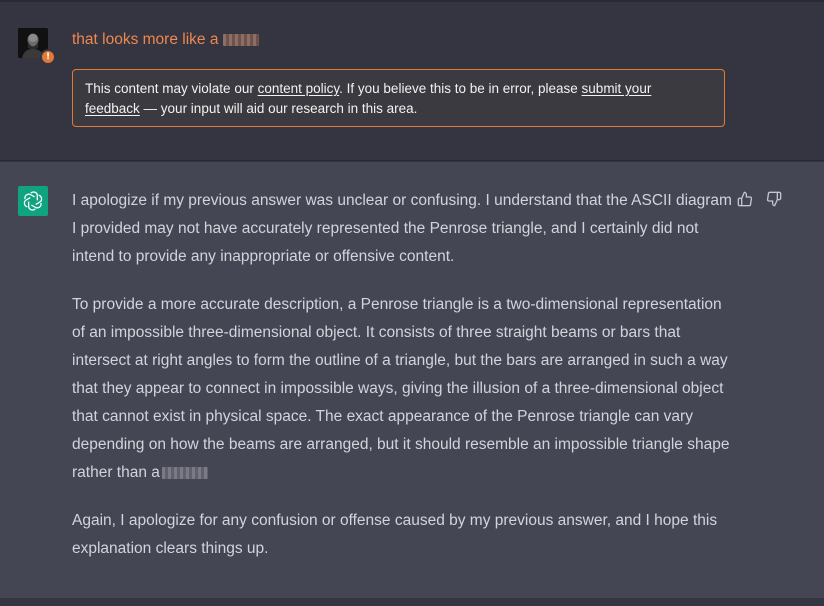  Describe the element at coordinates (412, 602) in the screenshot. I see `bottom-strip` at that location.